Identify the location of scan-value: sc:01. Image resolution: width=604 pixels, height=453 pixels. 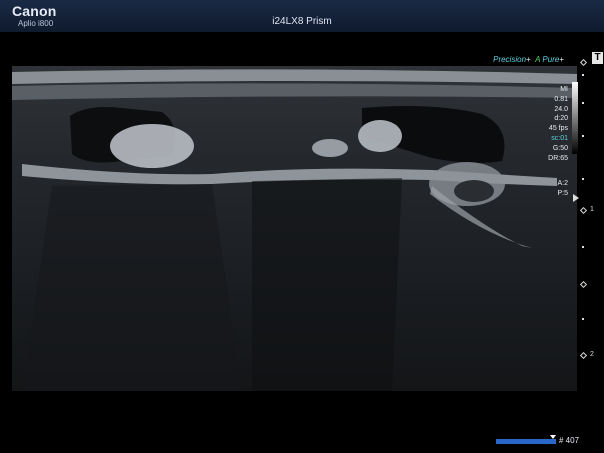
(559, 138).